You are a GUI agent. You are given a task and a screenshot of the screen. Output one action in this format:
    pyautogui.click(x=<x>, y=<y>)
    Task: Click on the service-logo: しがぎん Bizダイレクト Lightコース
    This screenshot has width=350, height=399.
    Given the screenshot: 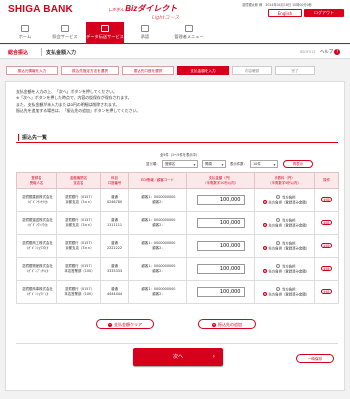 What is the action you would take?
    pyautogui.click(x=143, y=12)
    